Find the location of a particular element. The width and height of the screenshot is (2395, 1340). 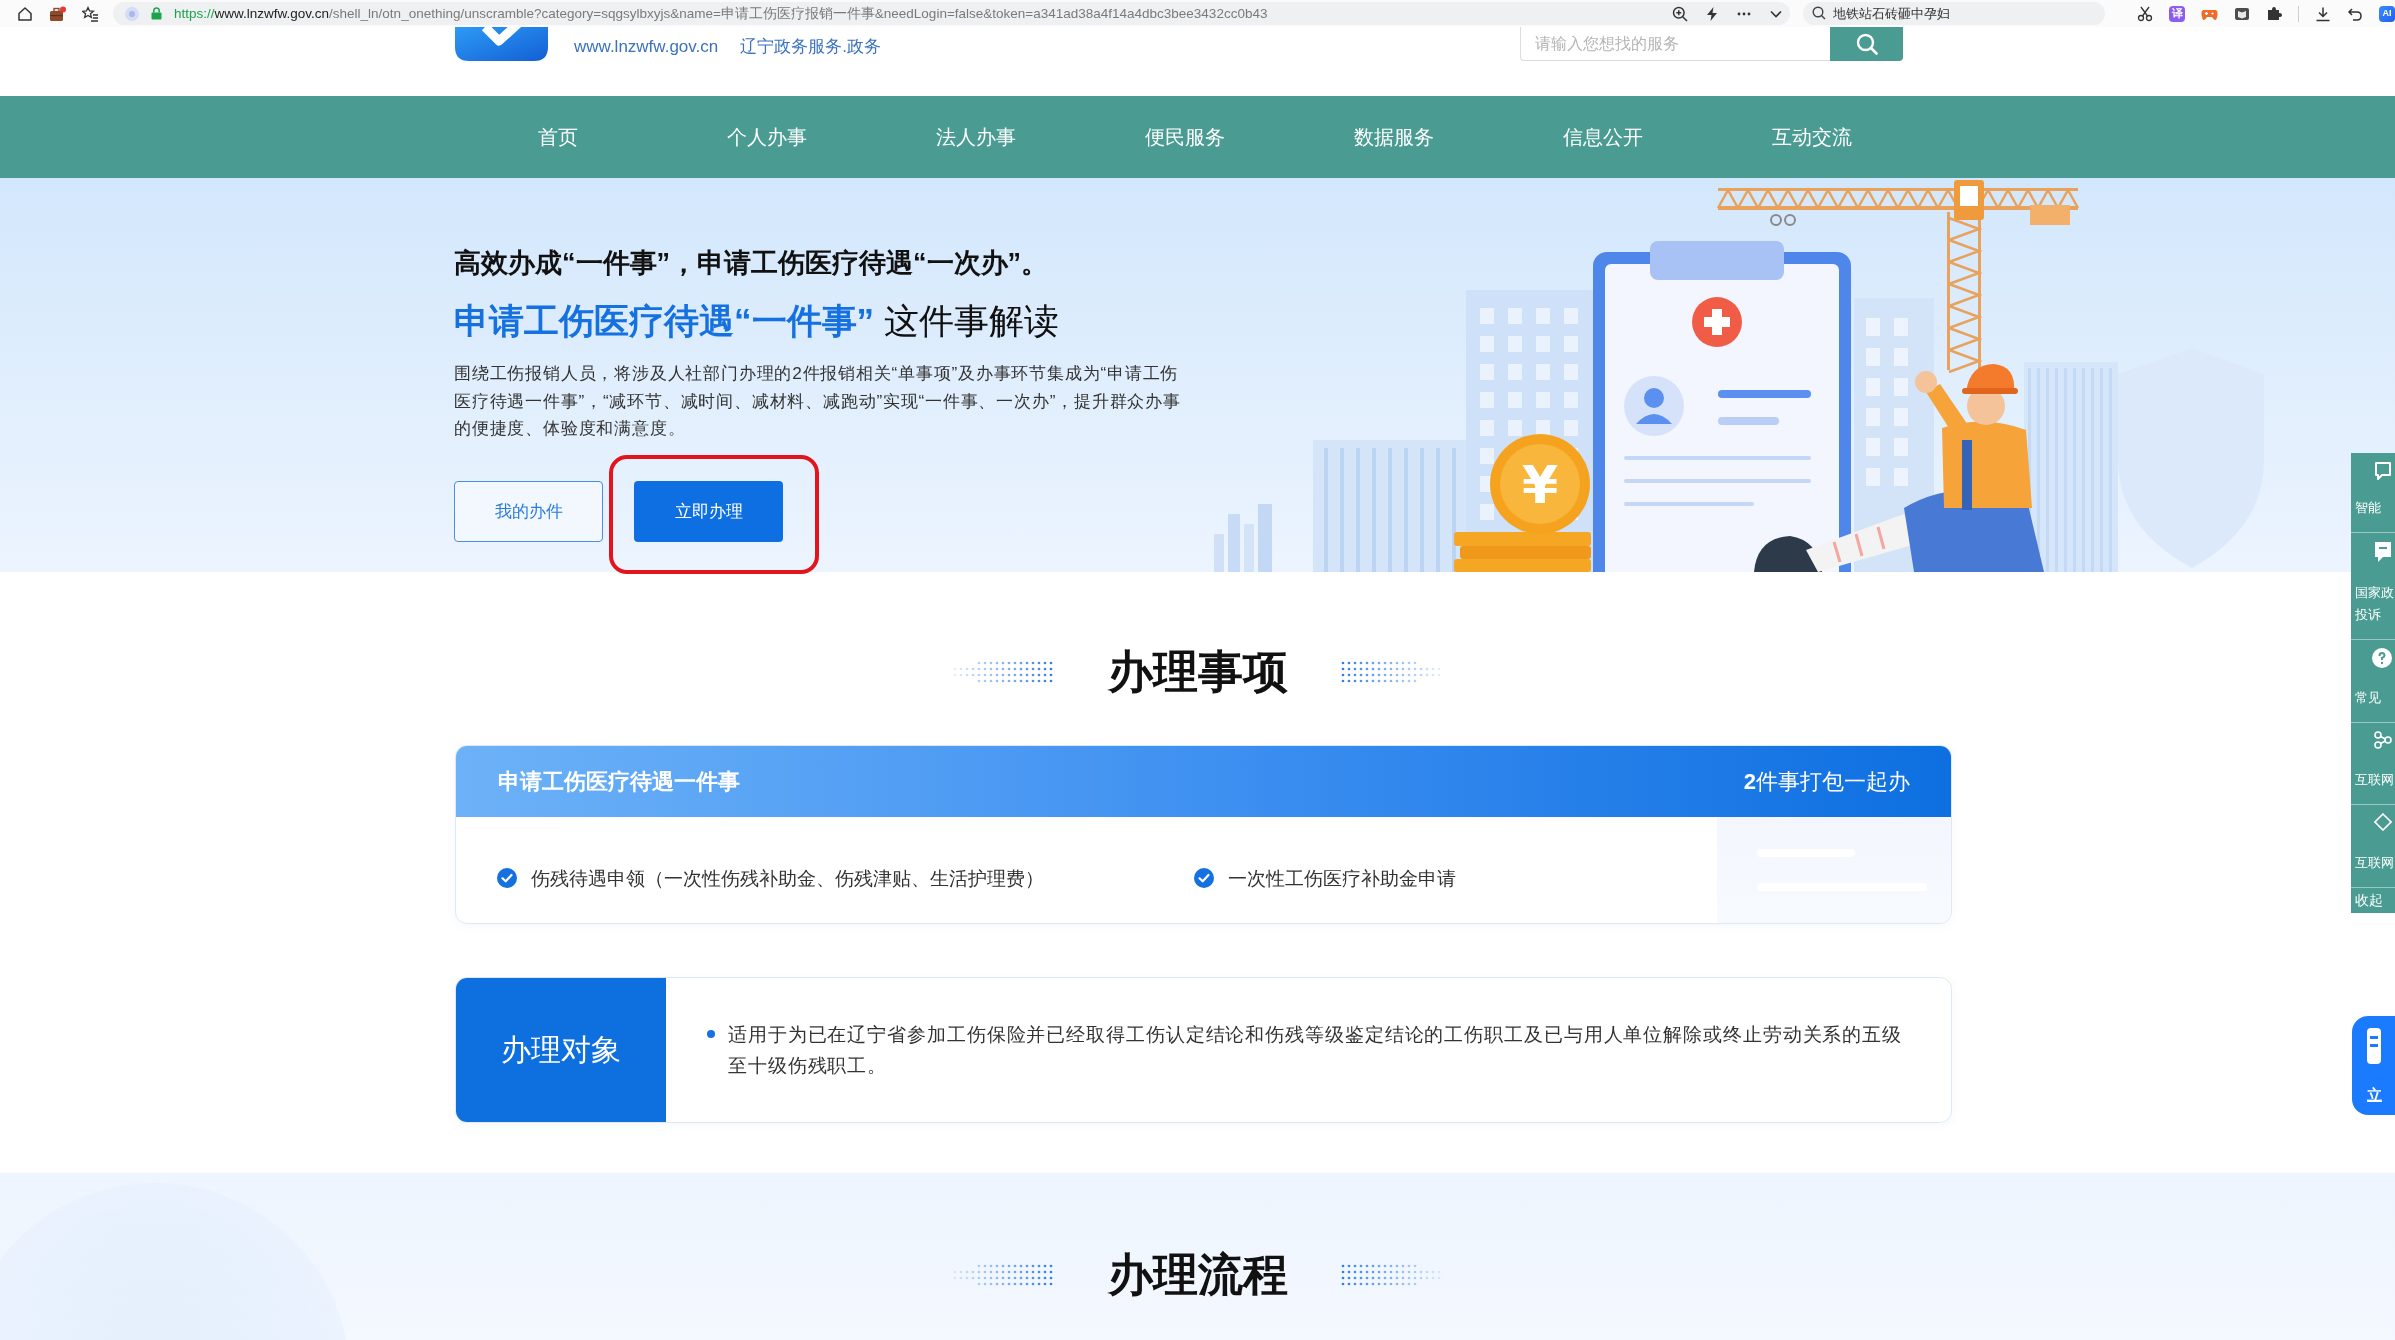

search-button is located at coordinates (1866, 44).